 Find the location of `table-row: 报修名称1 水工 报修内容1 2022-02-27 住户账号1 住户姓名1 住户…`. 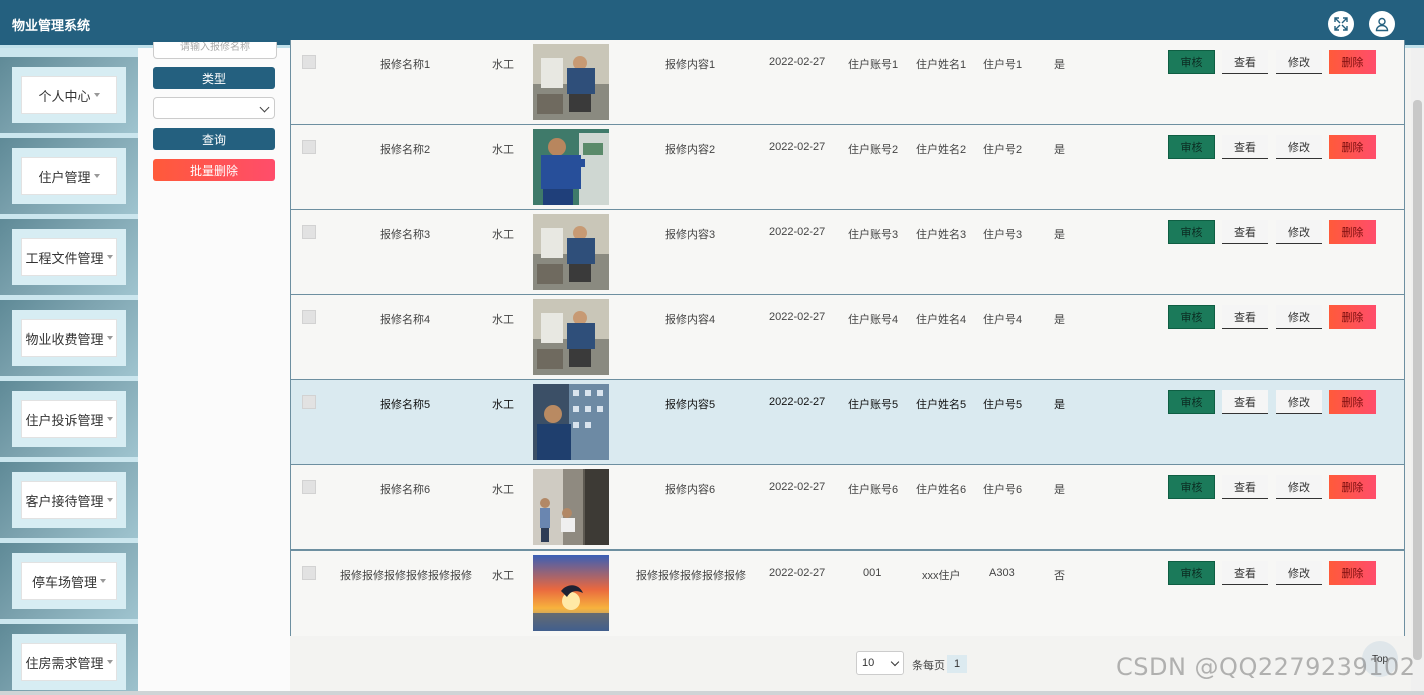

table-row: 报修名称1 水工 报修内容1 2022-02-27 住户账号1 住户姓名1 住户… is located at coordinates (847, 82).